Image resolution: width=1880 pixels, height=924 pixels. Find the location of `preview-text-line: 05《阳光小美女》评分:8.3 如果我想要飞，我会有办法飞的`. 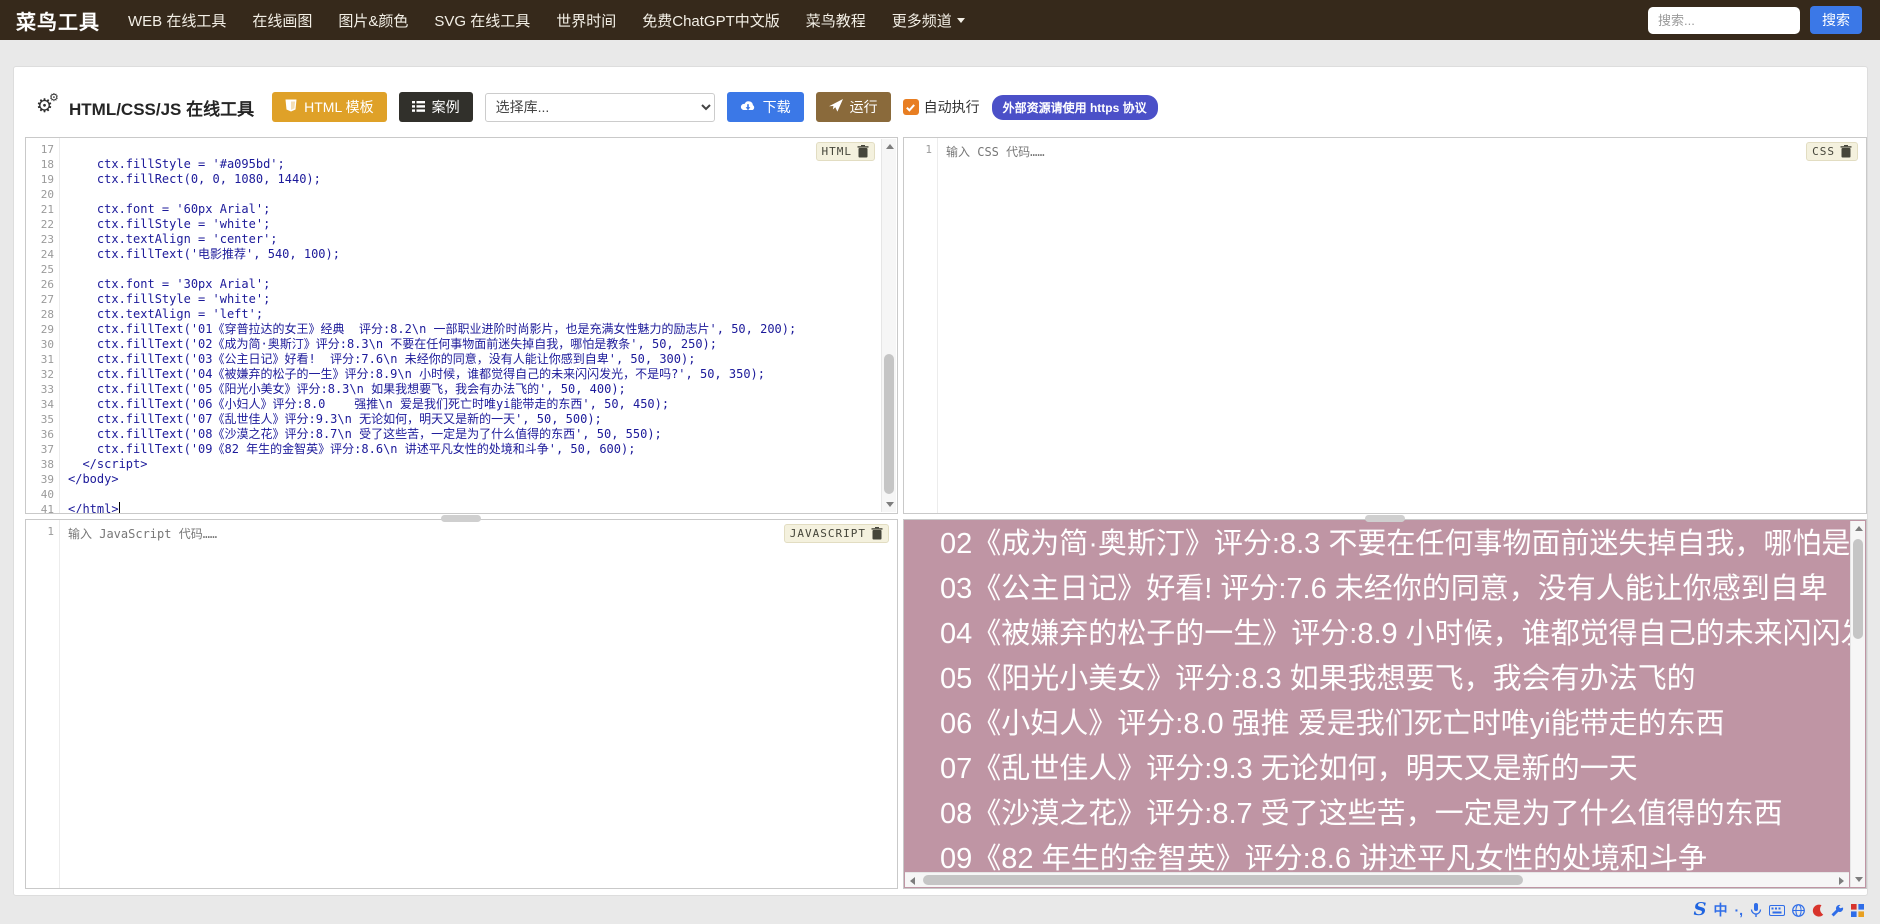

preview-text-line: 05《阳光小美女》评分:8.3 如果我想要飞，我会有办法飞的 is located at coordinates (1318, 679).